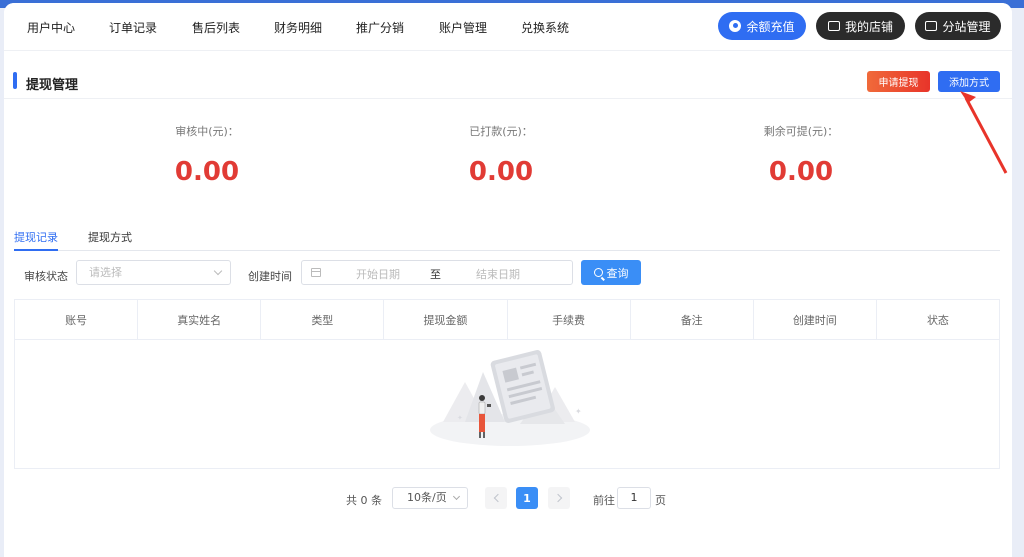 This screenshot has height=557, width=1024. Describe the element at coordinates (110, 237) in the screenshot. I see `tab-withdraw-methods: 提现方式` at that location.